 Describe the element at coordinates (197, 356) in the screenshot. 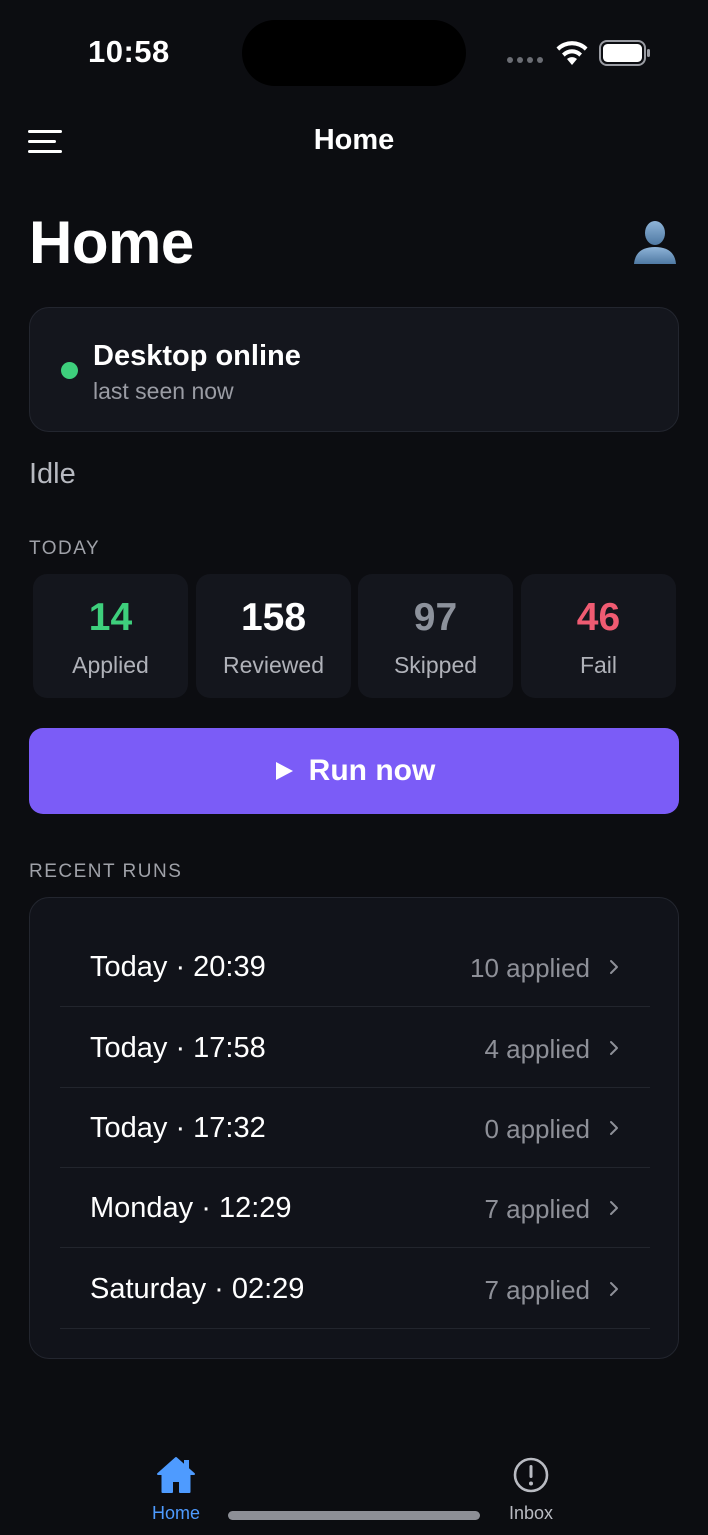

I see `desktop-status-title: Desktop online` at that location.